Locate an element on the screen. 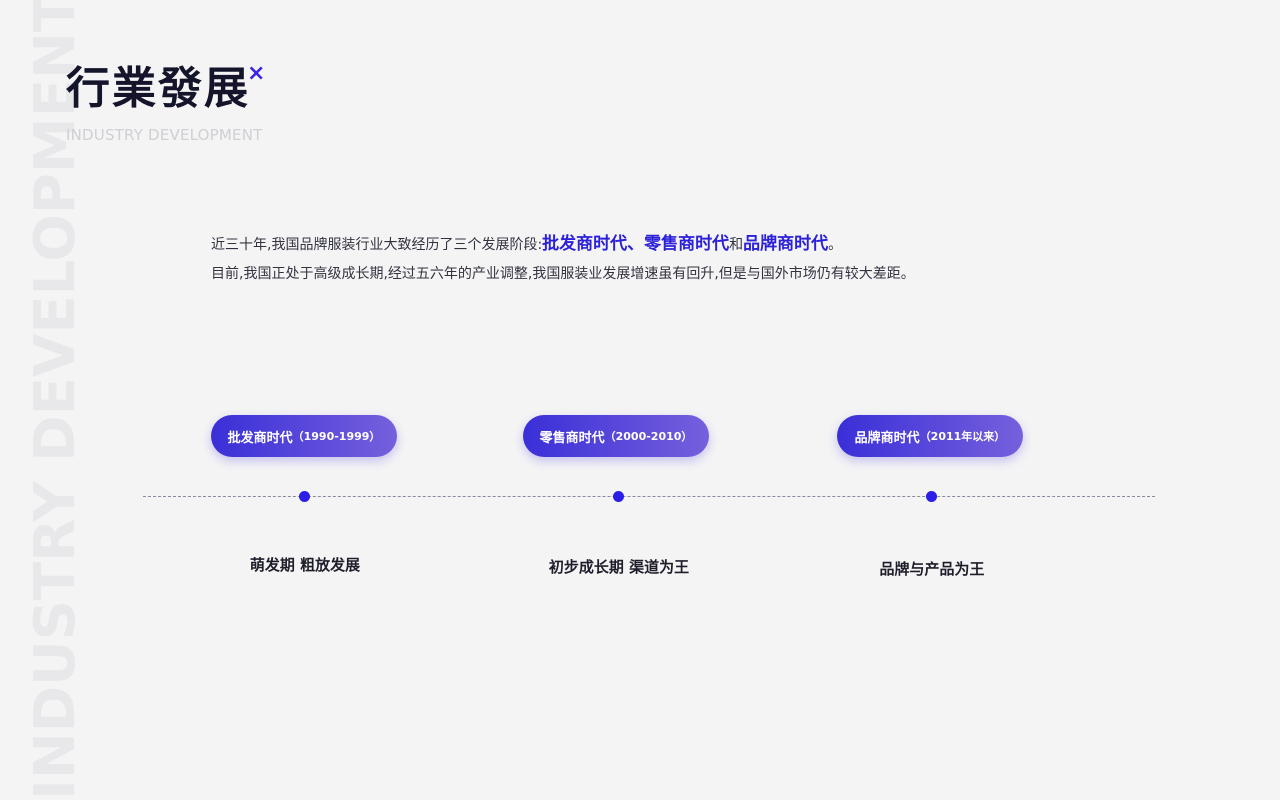 This screenshot has height=800, width=1280. era-name: 批发商时代 is located at coordinates (260, 438).